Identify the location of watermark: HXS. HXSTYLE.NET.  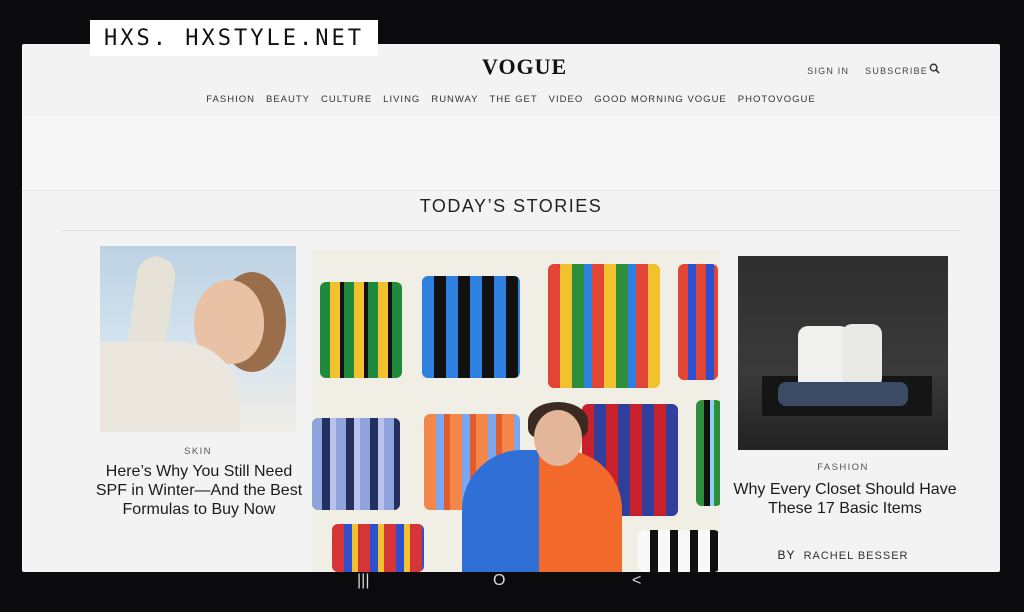
(234, 38).